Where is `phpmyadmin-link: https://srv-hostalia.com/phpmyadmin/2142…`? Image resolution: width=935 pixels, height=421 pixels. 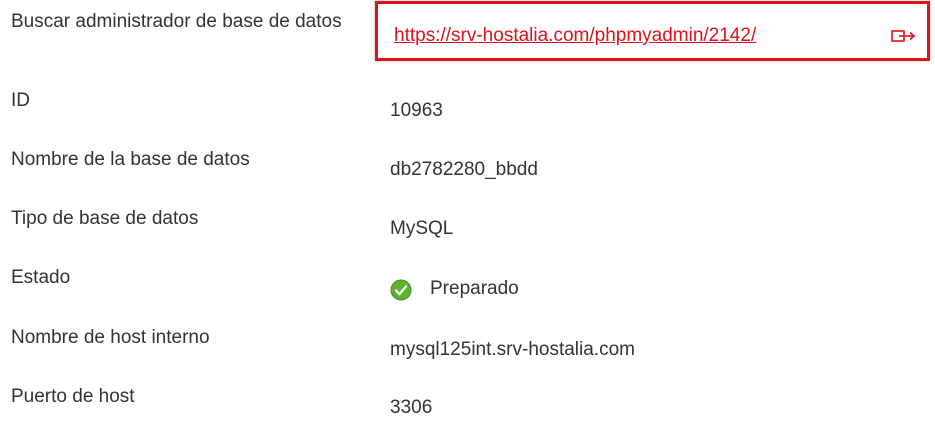
phpmyadmin-link: https://srv-hostalia.com/phpmyadmin/2142… is located at coordinates (575, 35).